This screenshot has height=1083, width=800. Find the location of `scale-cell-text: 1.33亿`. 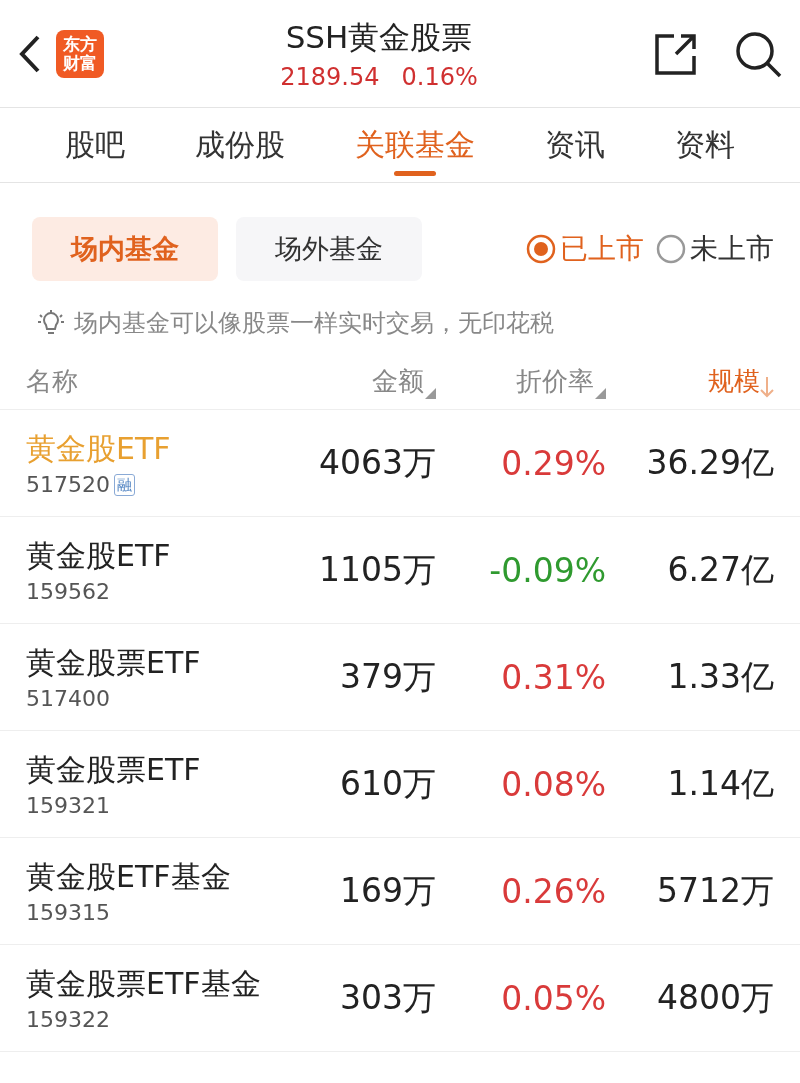

scale-cell-text: 1.33亿 is located at coordinates (720, 676).